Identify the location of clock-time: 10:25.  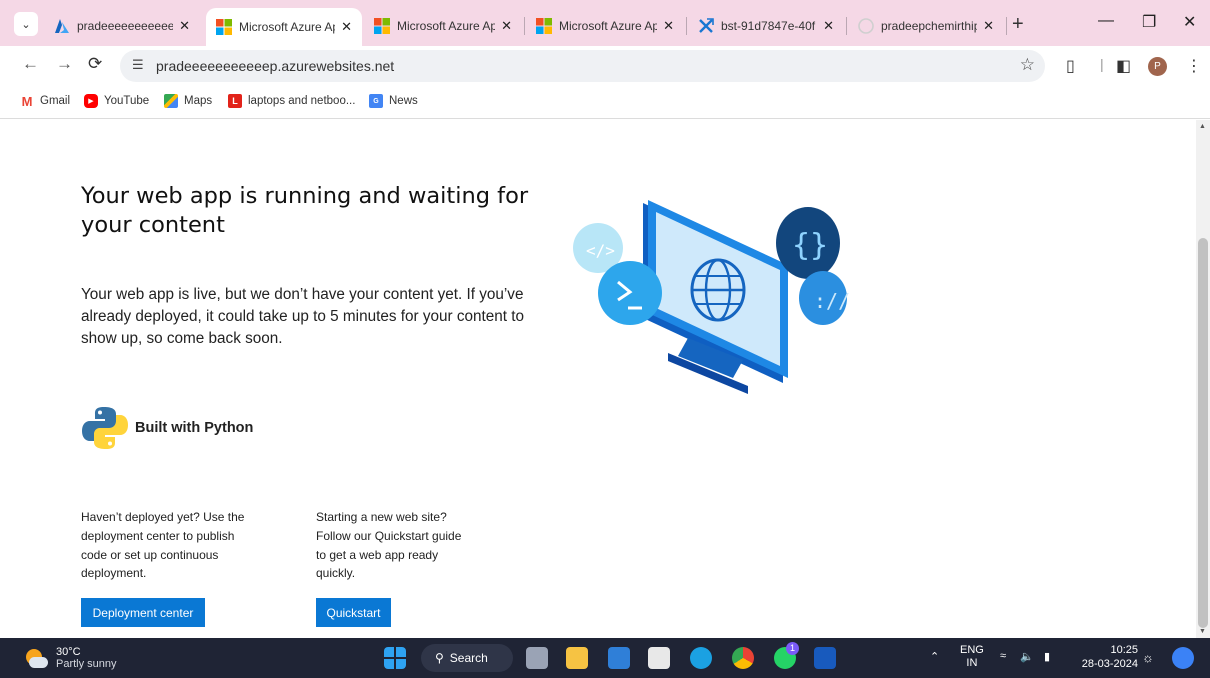
(1124, 650).